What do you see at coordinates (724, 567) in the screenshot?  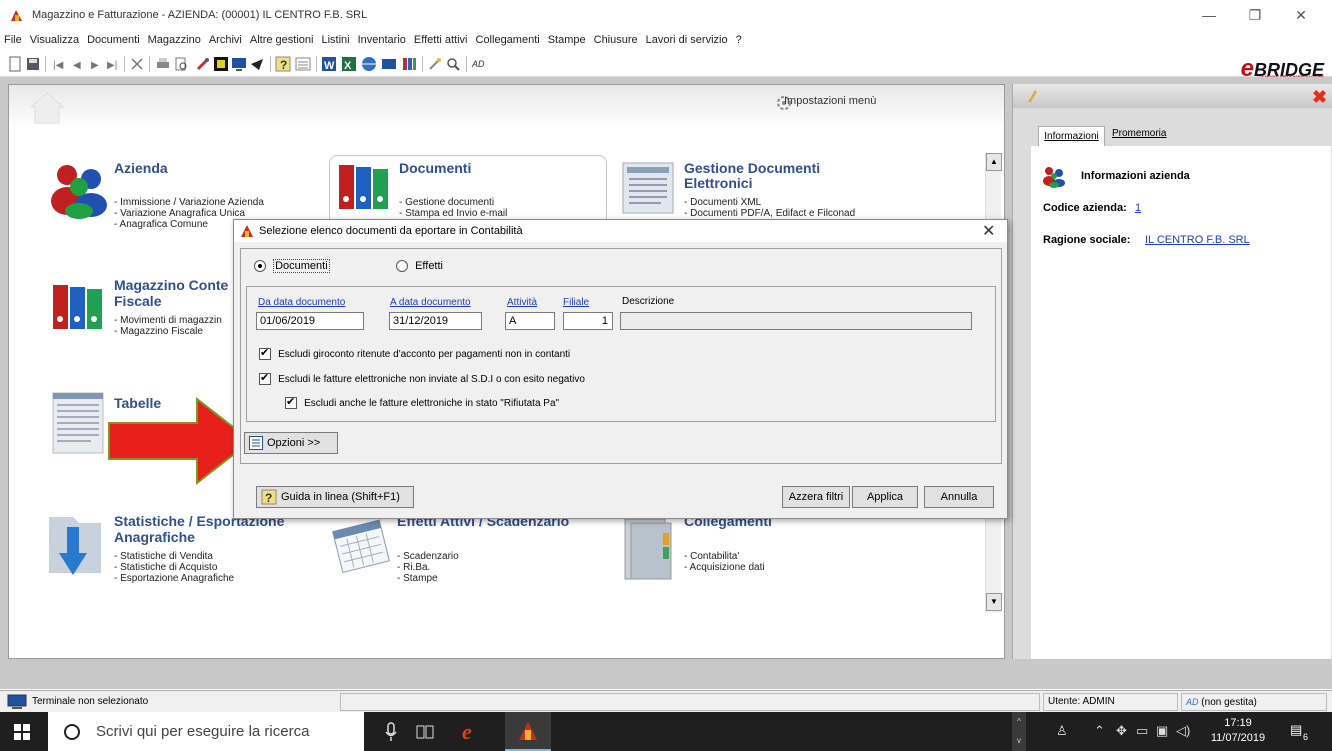 I see `collegamenti-item-2: - Acquisizione dati` at bounding box center [724, 567].